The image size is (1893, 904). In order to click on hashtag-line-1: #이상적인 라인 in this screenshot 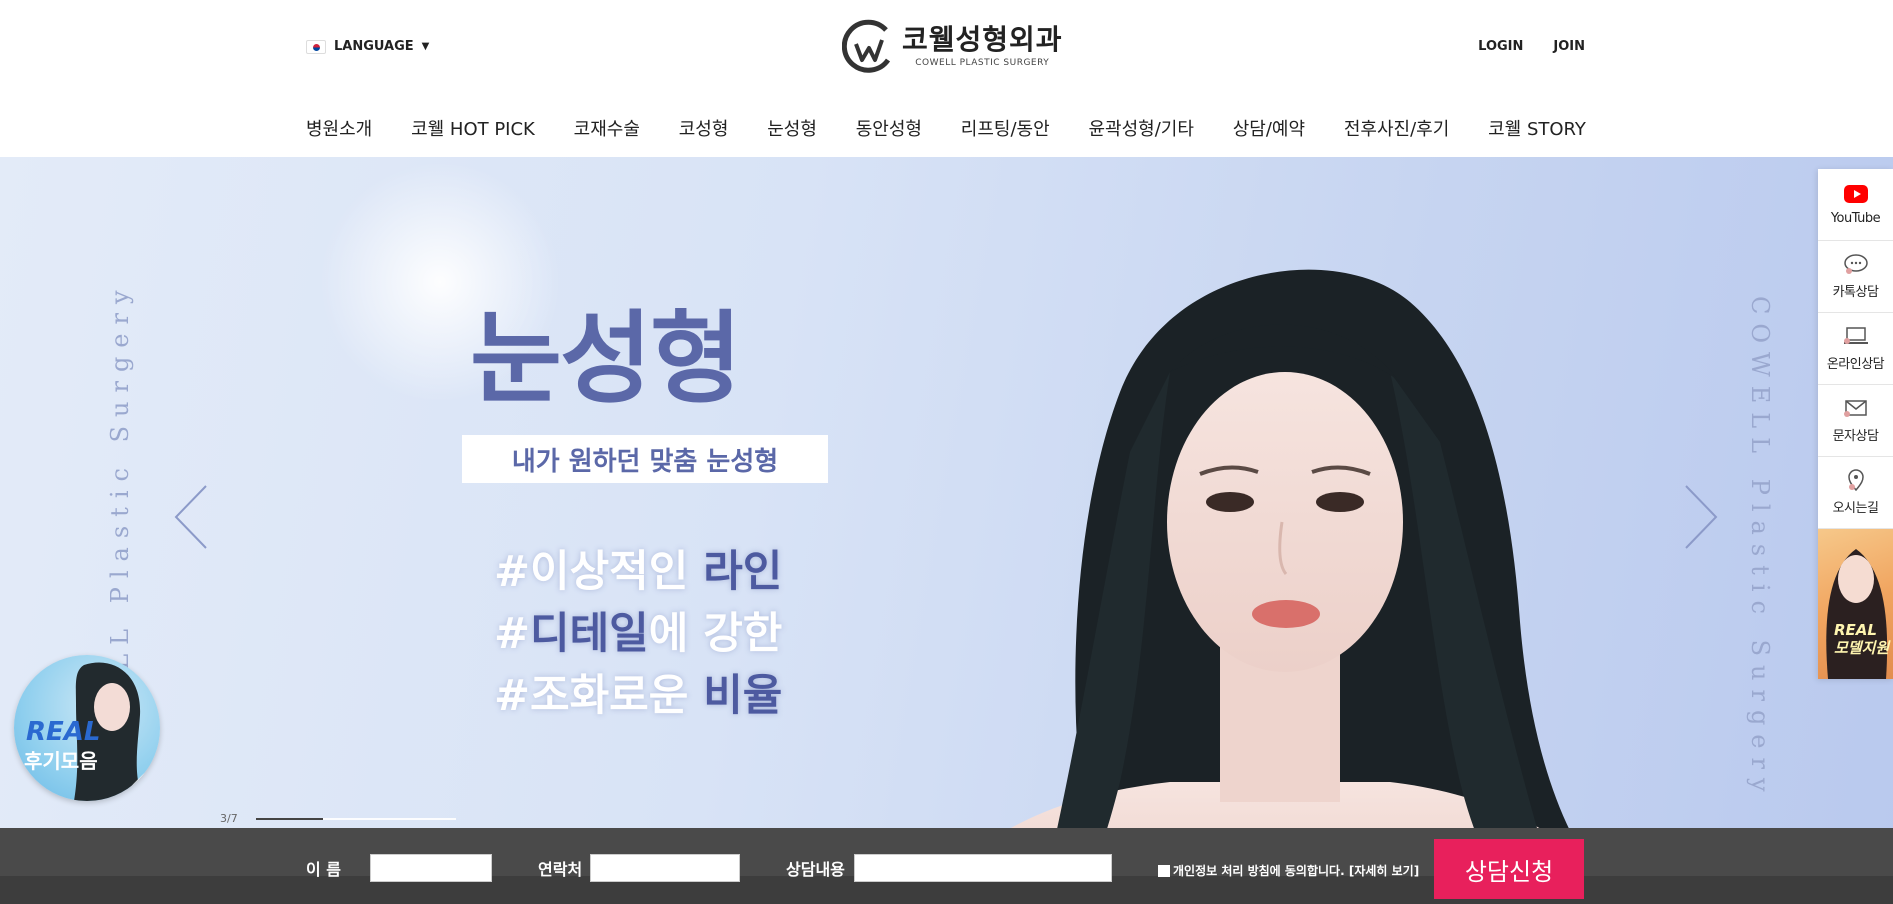, I will do `click(638, 572)`.